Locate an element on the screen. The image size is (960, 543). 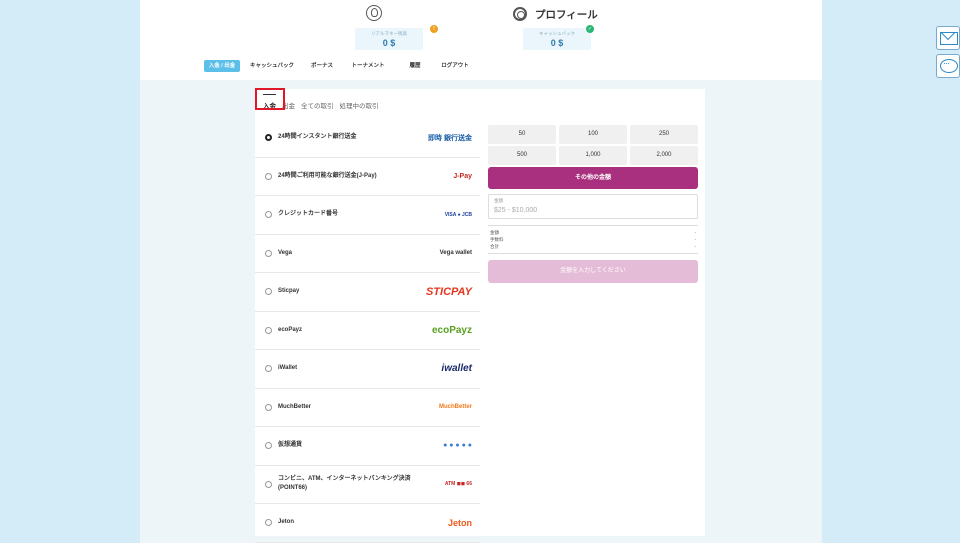
payment-method-instant-bank: 24時間インスタント銀行送金 即時 銀行送金 is located at coordinates (367, 138).